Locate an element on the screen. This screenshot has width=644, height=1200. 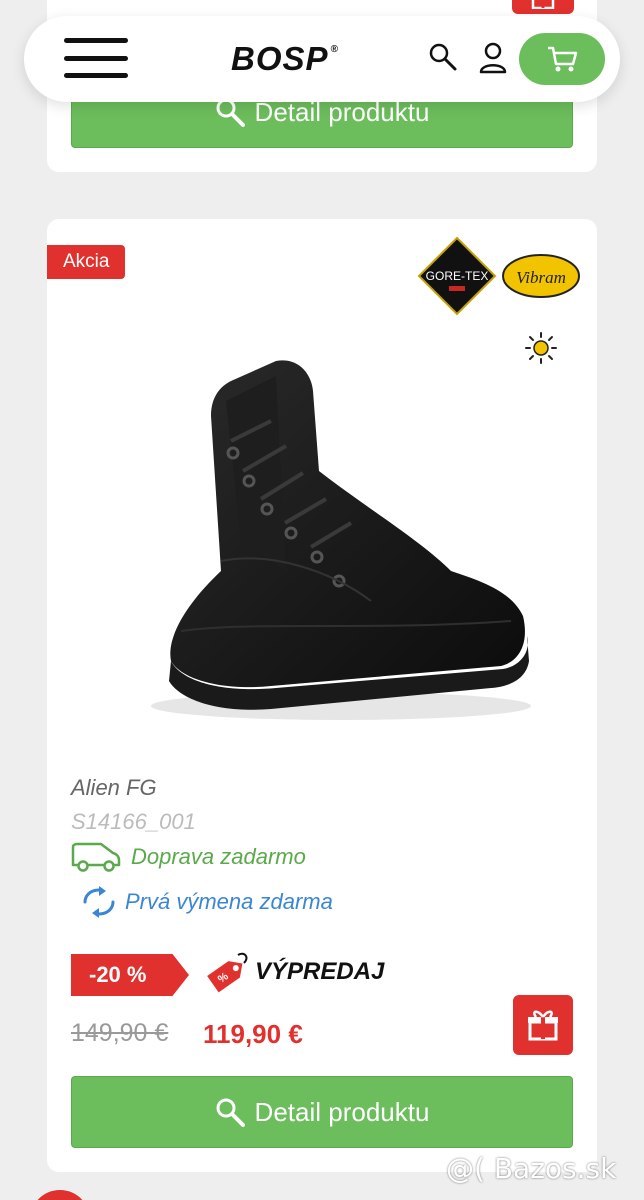
old-price: 149,90 € is located at coordinates (120, 1033).